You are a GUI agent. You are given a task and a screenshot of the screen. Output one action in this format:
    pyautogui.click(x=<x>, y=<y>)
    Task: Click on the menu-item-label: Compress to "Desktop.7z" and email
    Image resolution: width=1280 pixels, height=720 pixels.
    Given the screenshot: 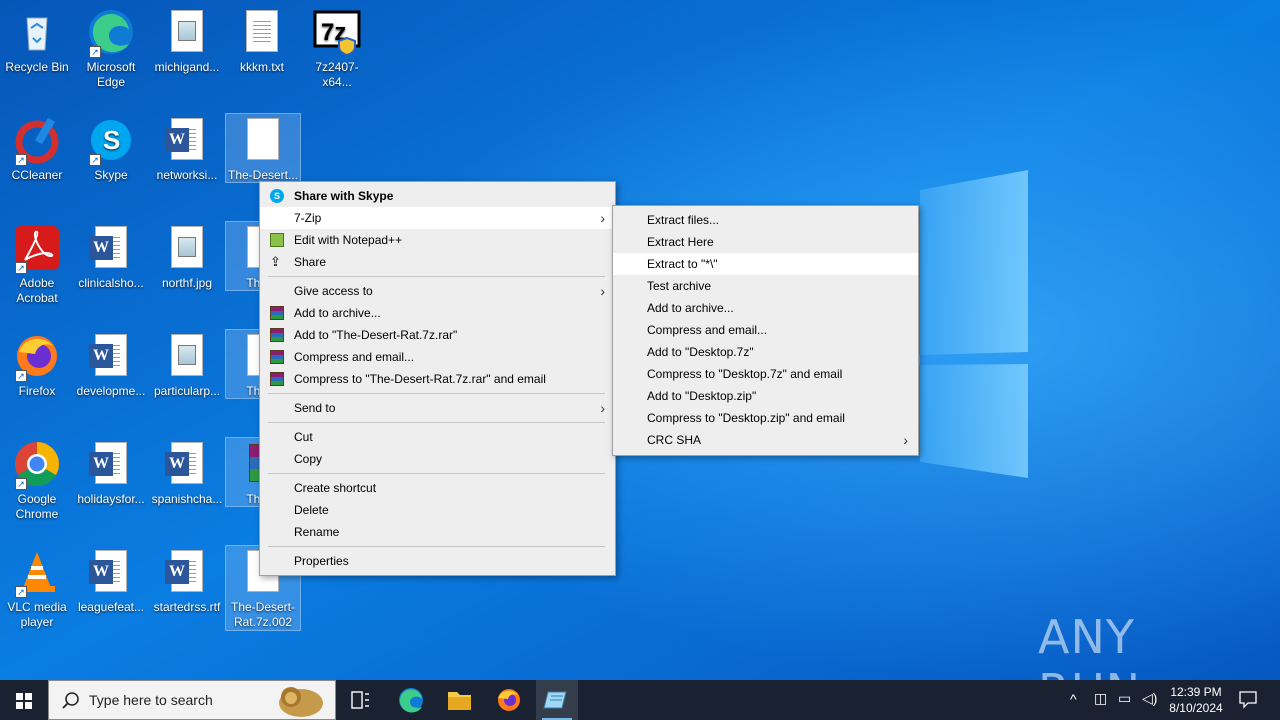 What is the action you would take?
    pyautogui.click(x=745, y=374)
    